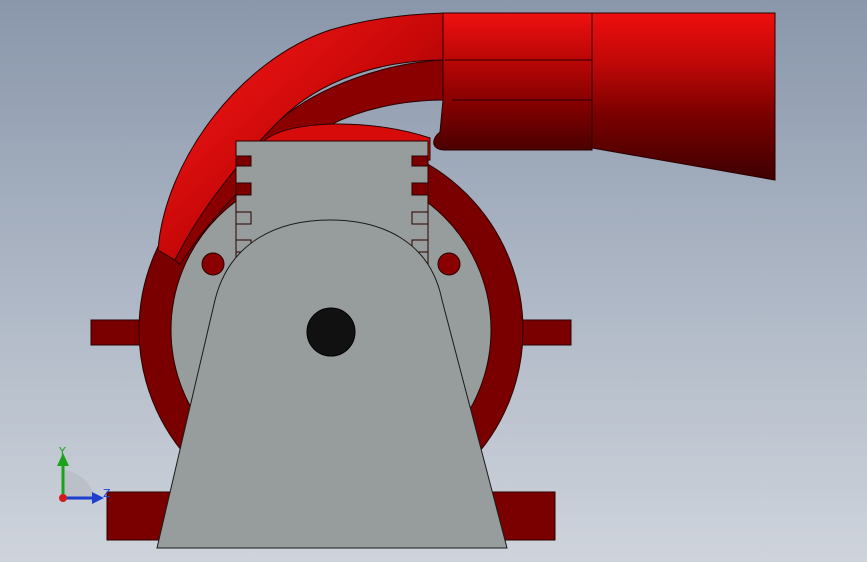 This screenshot has width=867, height=562. What do you see at coordinates (683, 96) in the screenshot?
I see `outlet-diffuser` at bounding box center [683, 96].